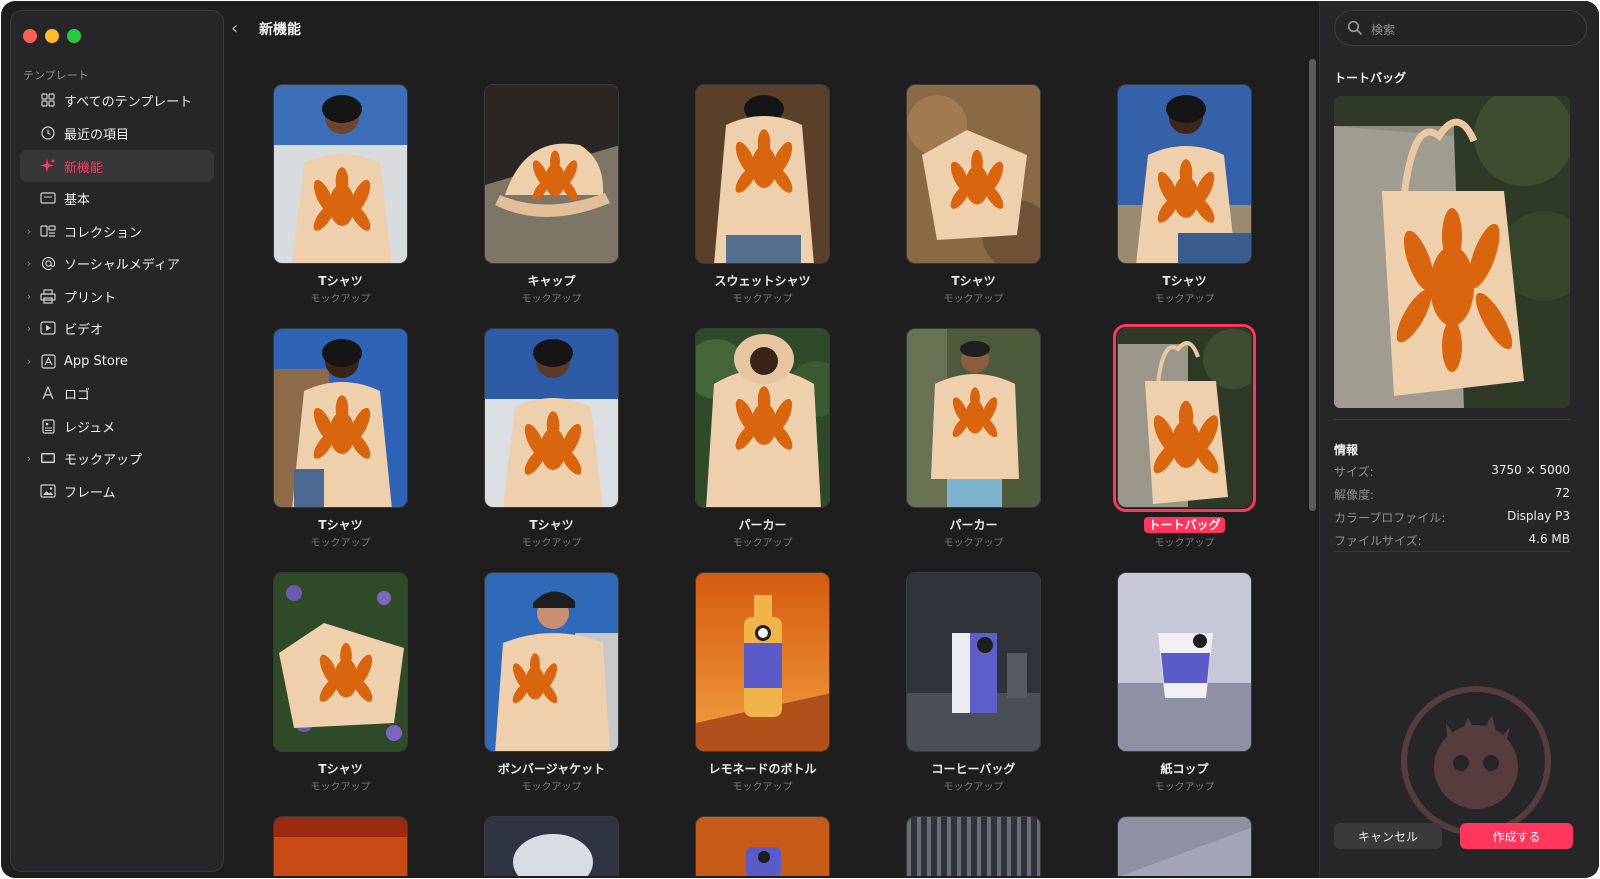 The width and height of the screenshot is (1600, 879). Describe the element at coordinates (117, 198) in the screenshot. I see `sidebar-item: 基本` at that location.